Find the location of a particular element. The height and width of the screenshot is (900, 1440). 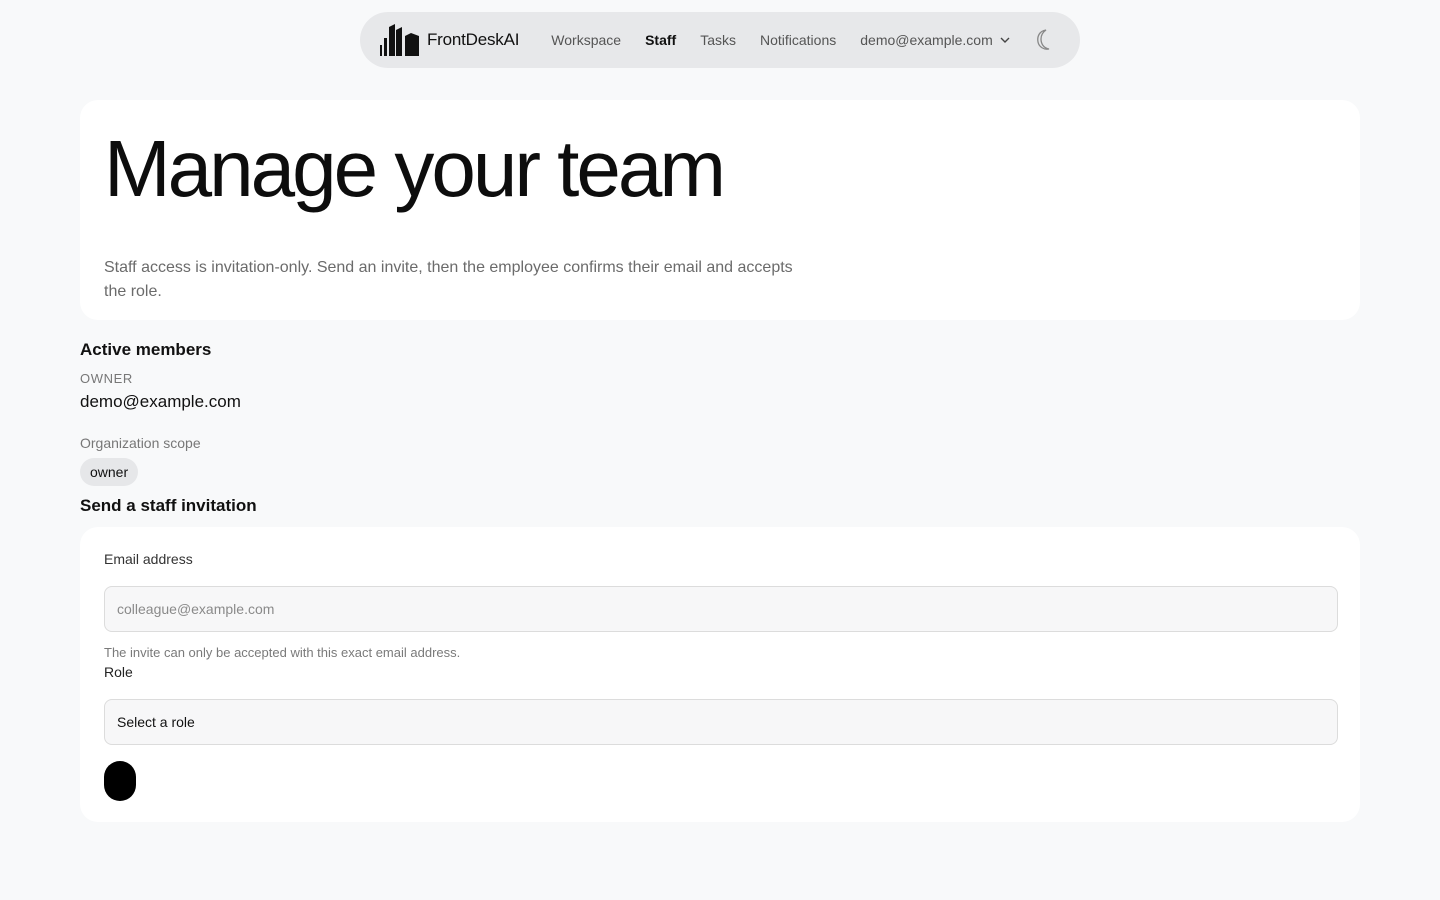

nav-notifications: Notifications is located at coordinates (798, 40).